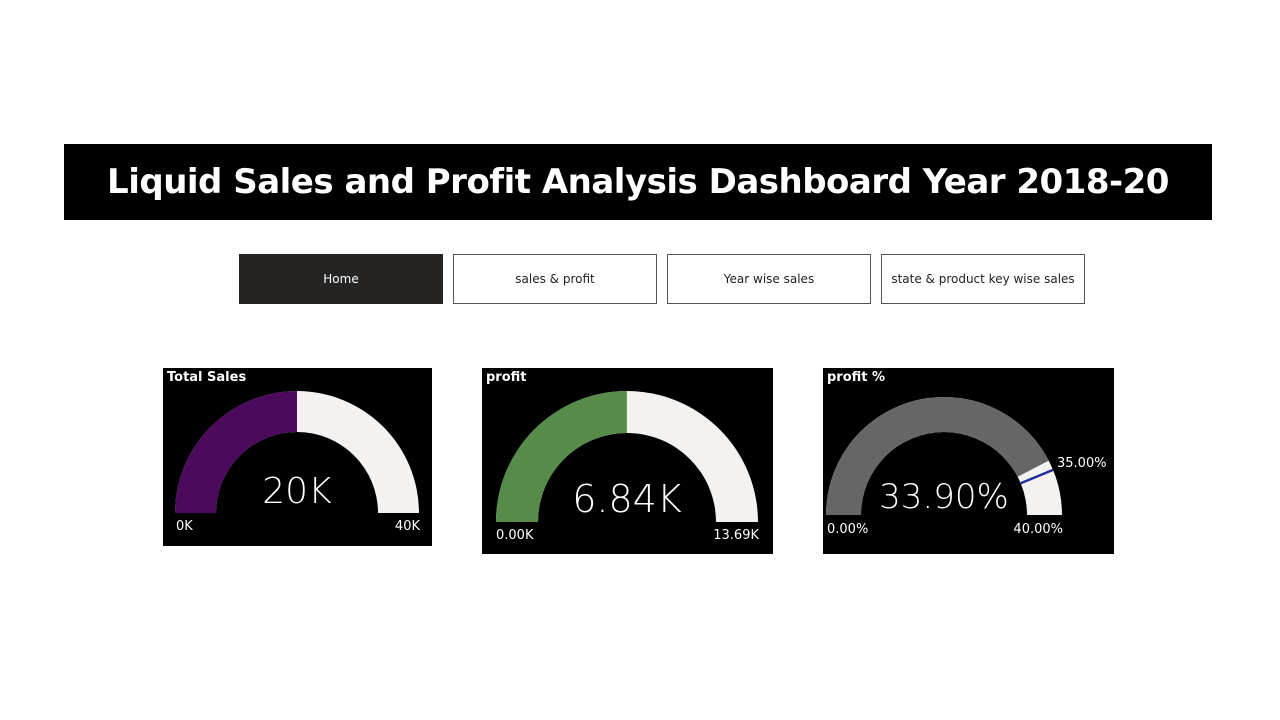 The width and height of the screenshot is (1280, 720). What do you see at coordinates (408, 526) in the screenshot?
I see `gauge-max-label: 40K` at bounding box center [408, 526].